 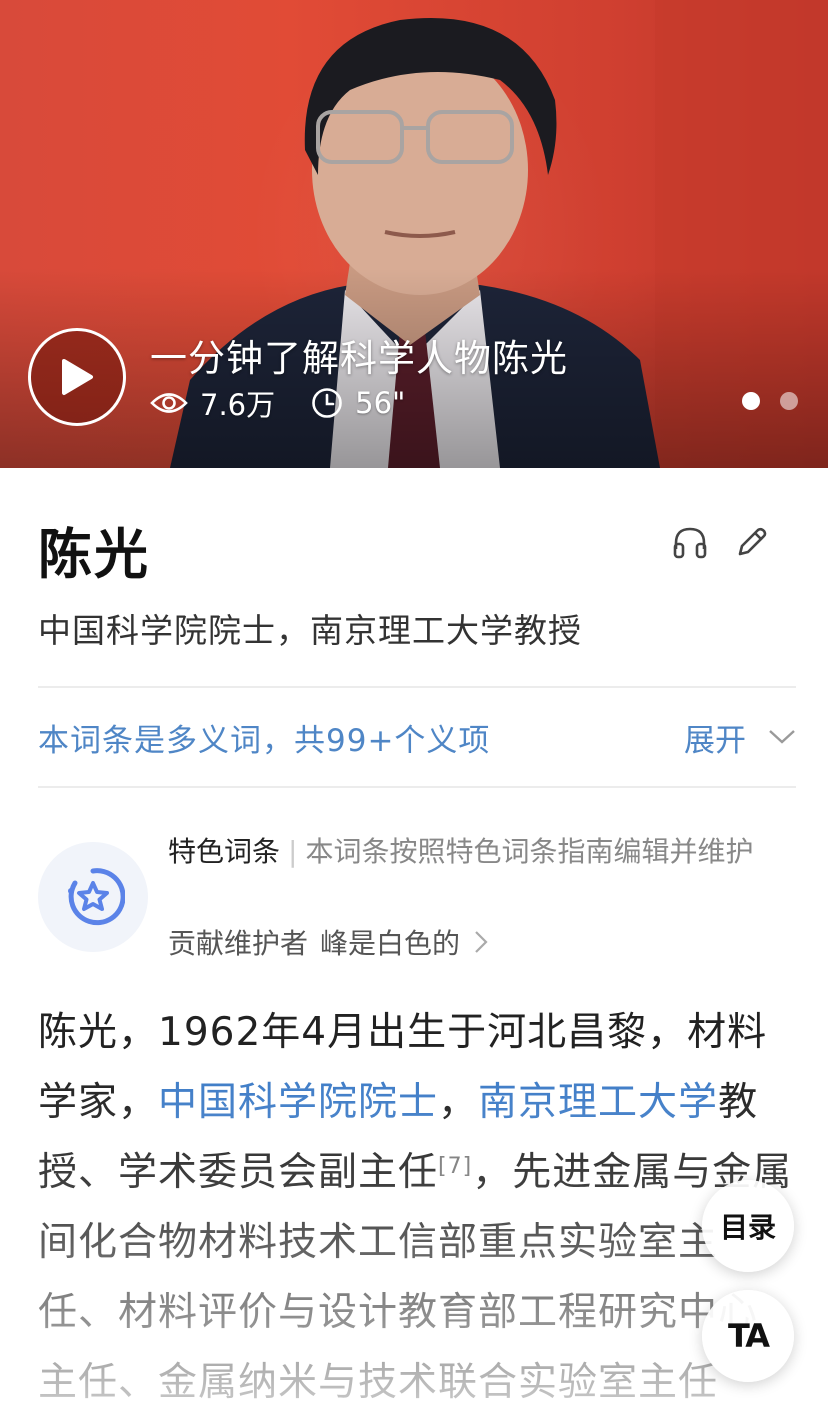 What do you see at coordinates (598, 1102) in the screenshot?
I see `link-njust: 南京理工大学` at bounding box center [598, 1102].